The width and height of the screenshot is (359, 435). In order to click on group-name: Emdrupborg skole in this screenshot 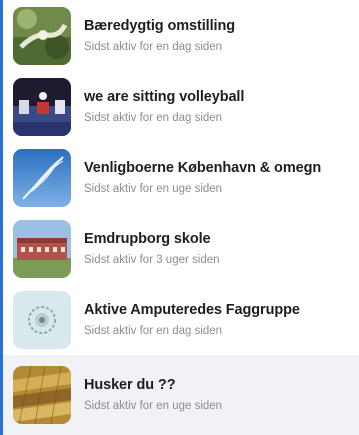, I will do `click(147, 238)`.